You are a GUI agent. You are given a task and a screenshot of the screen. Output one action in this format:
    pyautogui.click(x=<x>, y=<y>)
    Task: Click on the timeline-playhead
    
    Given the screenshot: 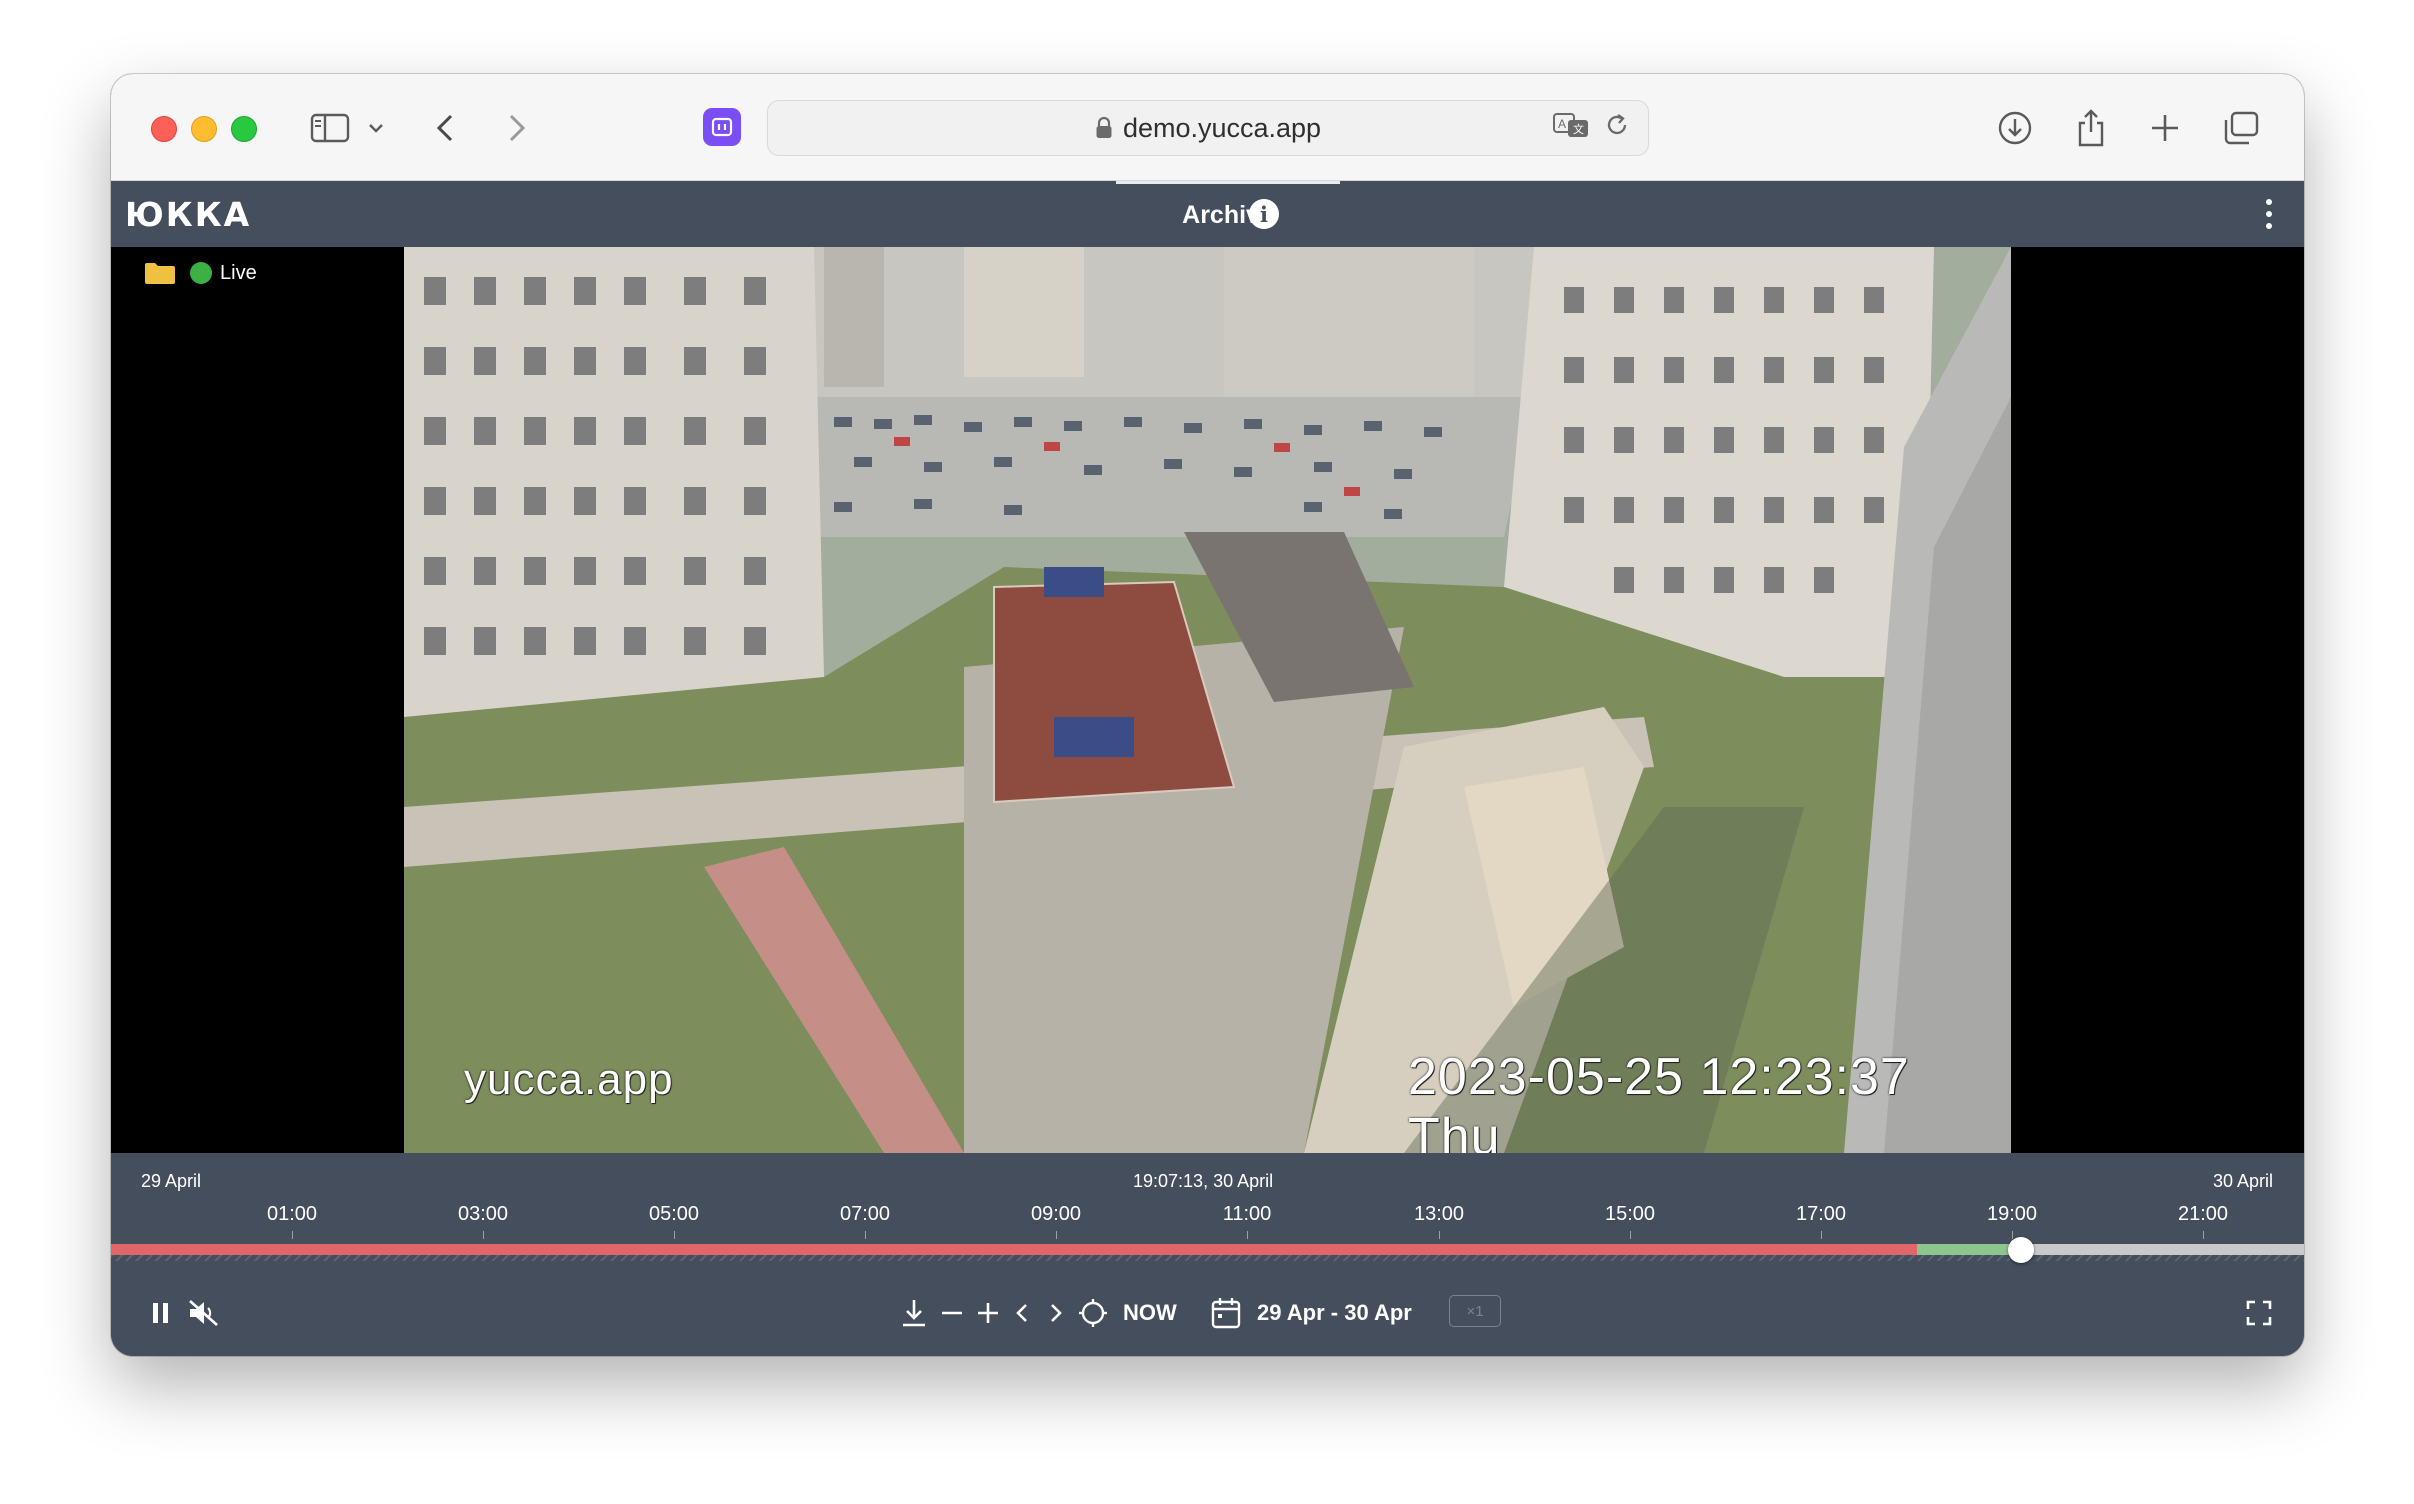 What is the action you would take?
    pyautogui.click(x=2021, y=1250)
    